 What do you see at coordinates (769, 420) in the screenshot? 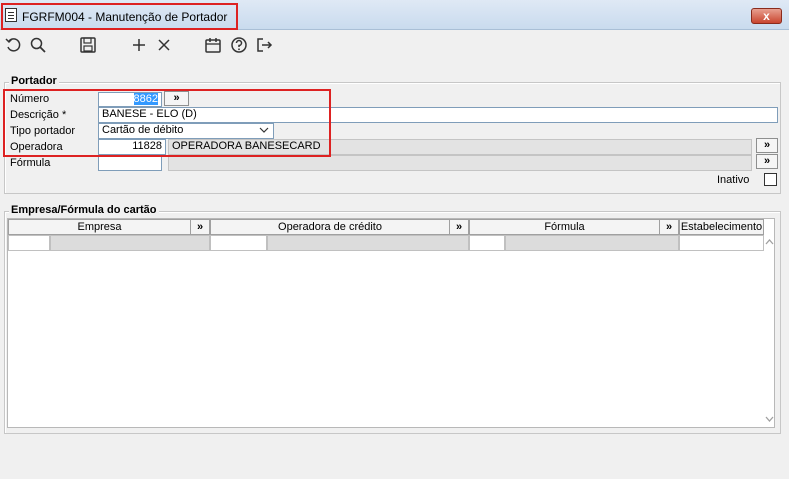
I see `scroll-down-icon` at bounding box center [769, 420].